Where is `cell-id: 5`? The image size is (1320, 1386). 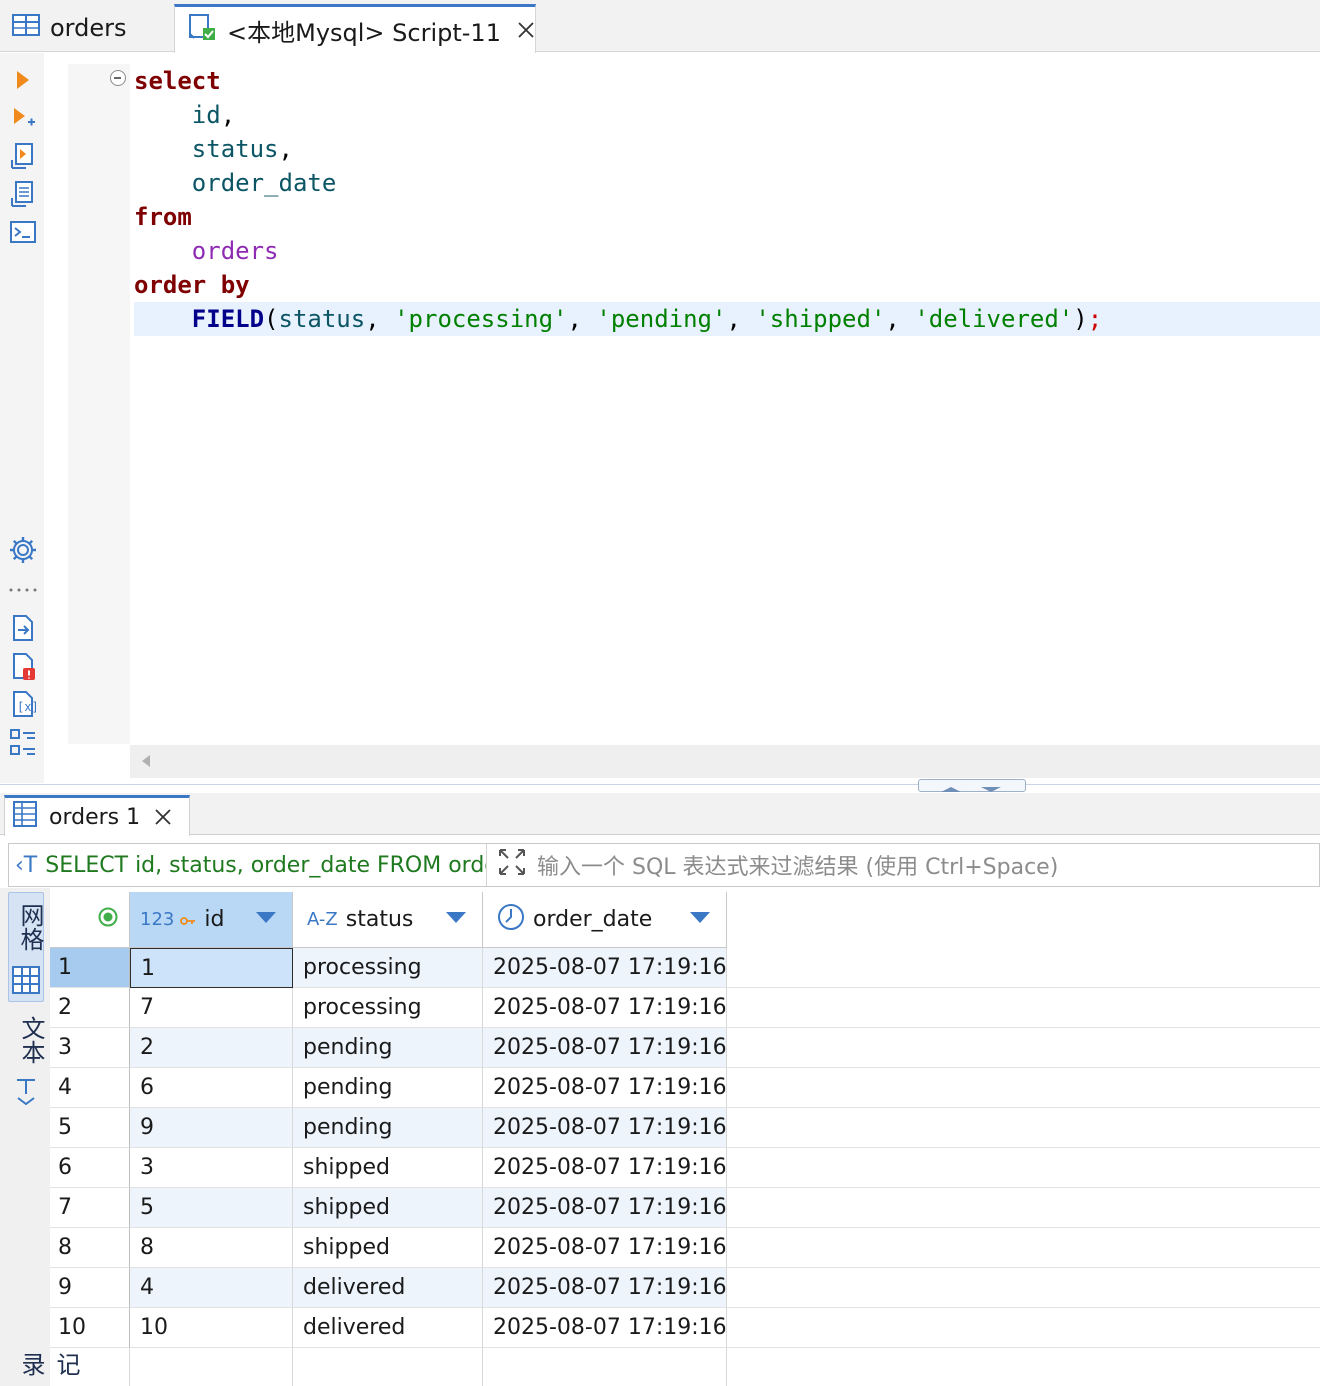
cell-id: 5 is located at coordinates (211, 1208).